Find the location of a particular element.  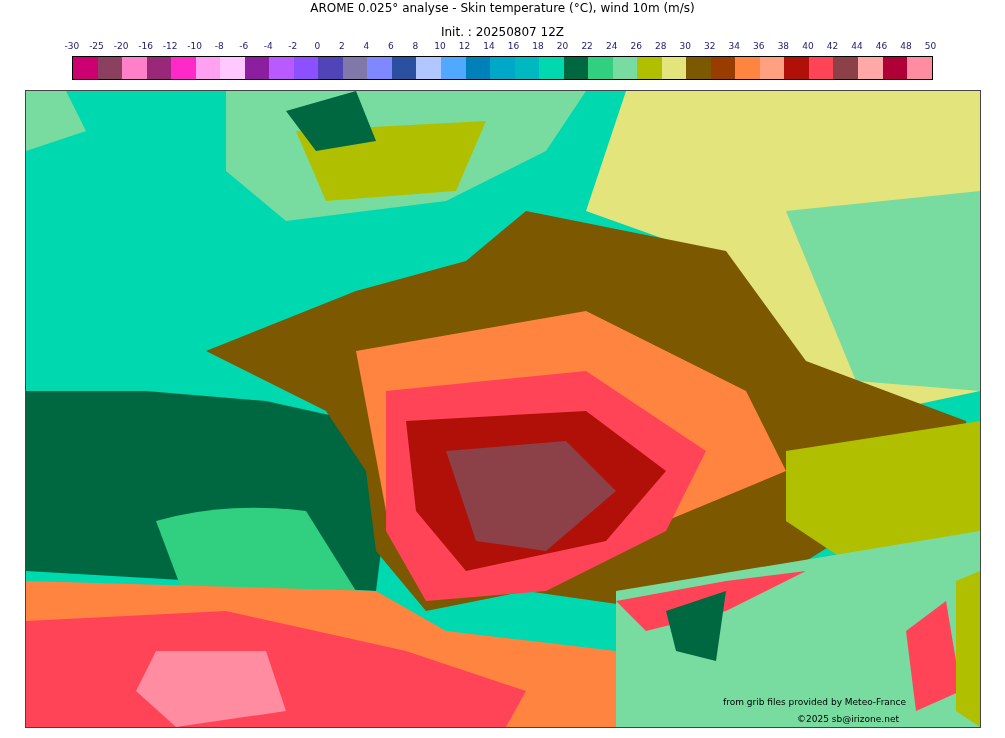

colorbar-tick-label: 38 is located at coordinates (783, 46).